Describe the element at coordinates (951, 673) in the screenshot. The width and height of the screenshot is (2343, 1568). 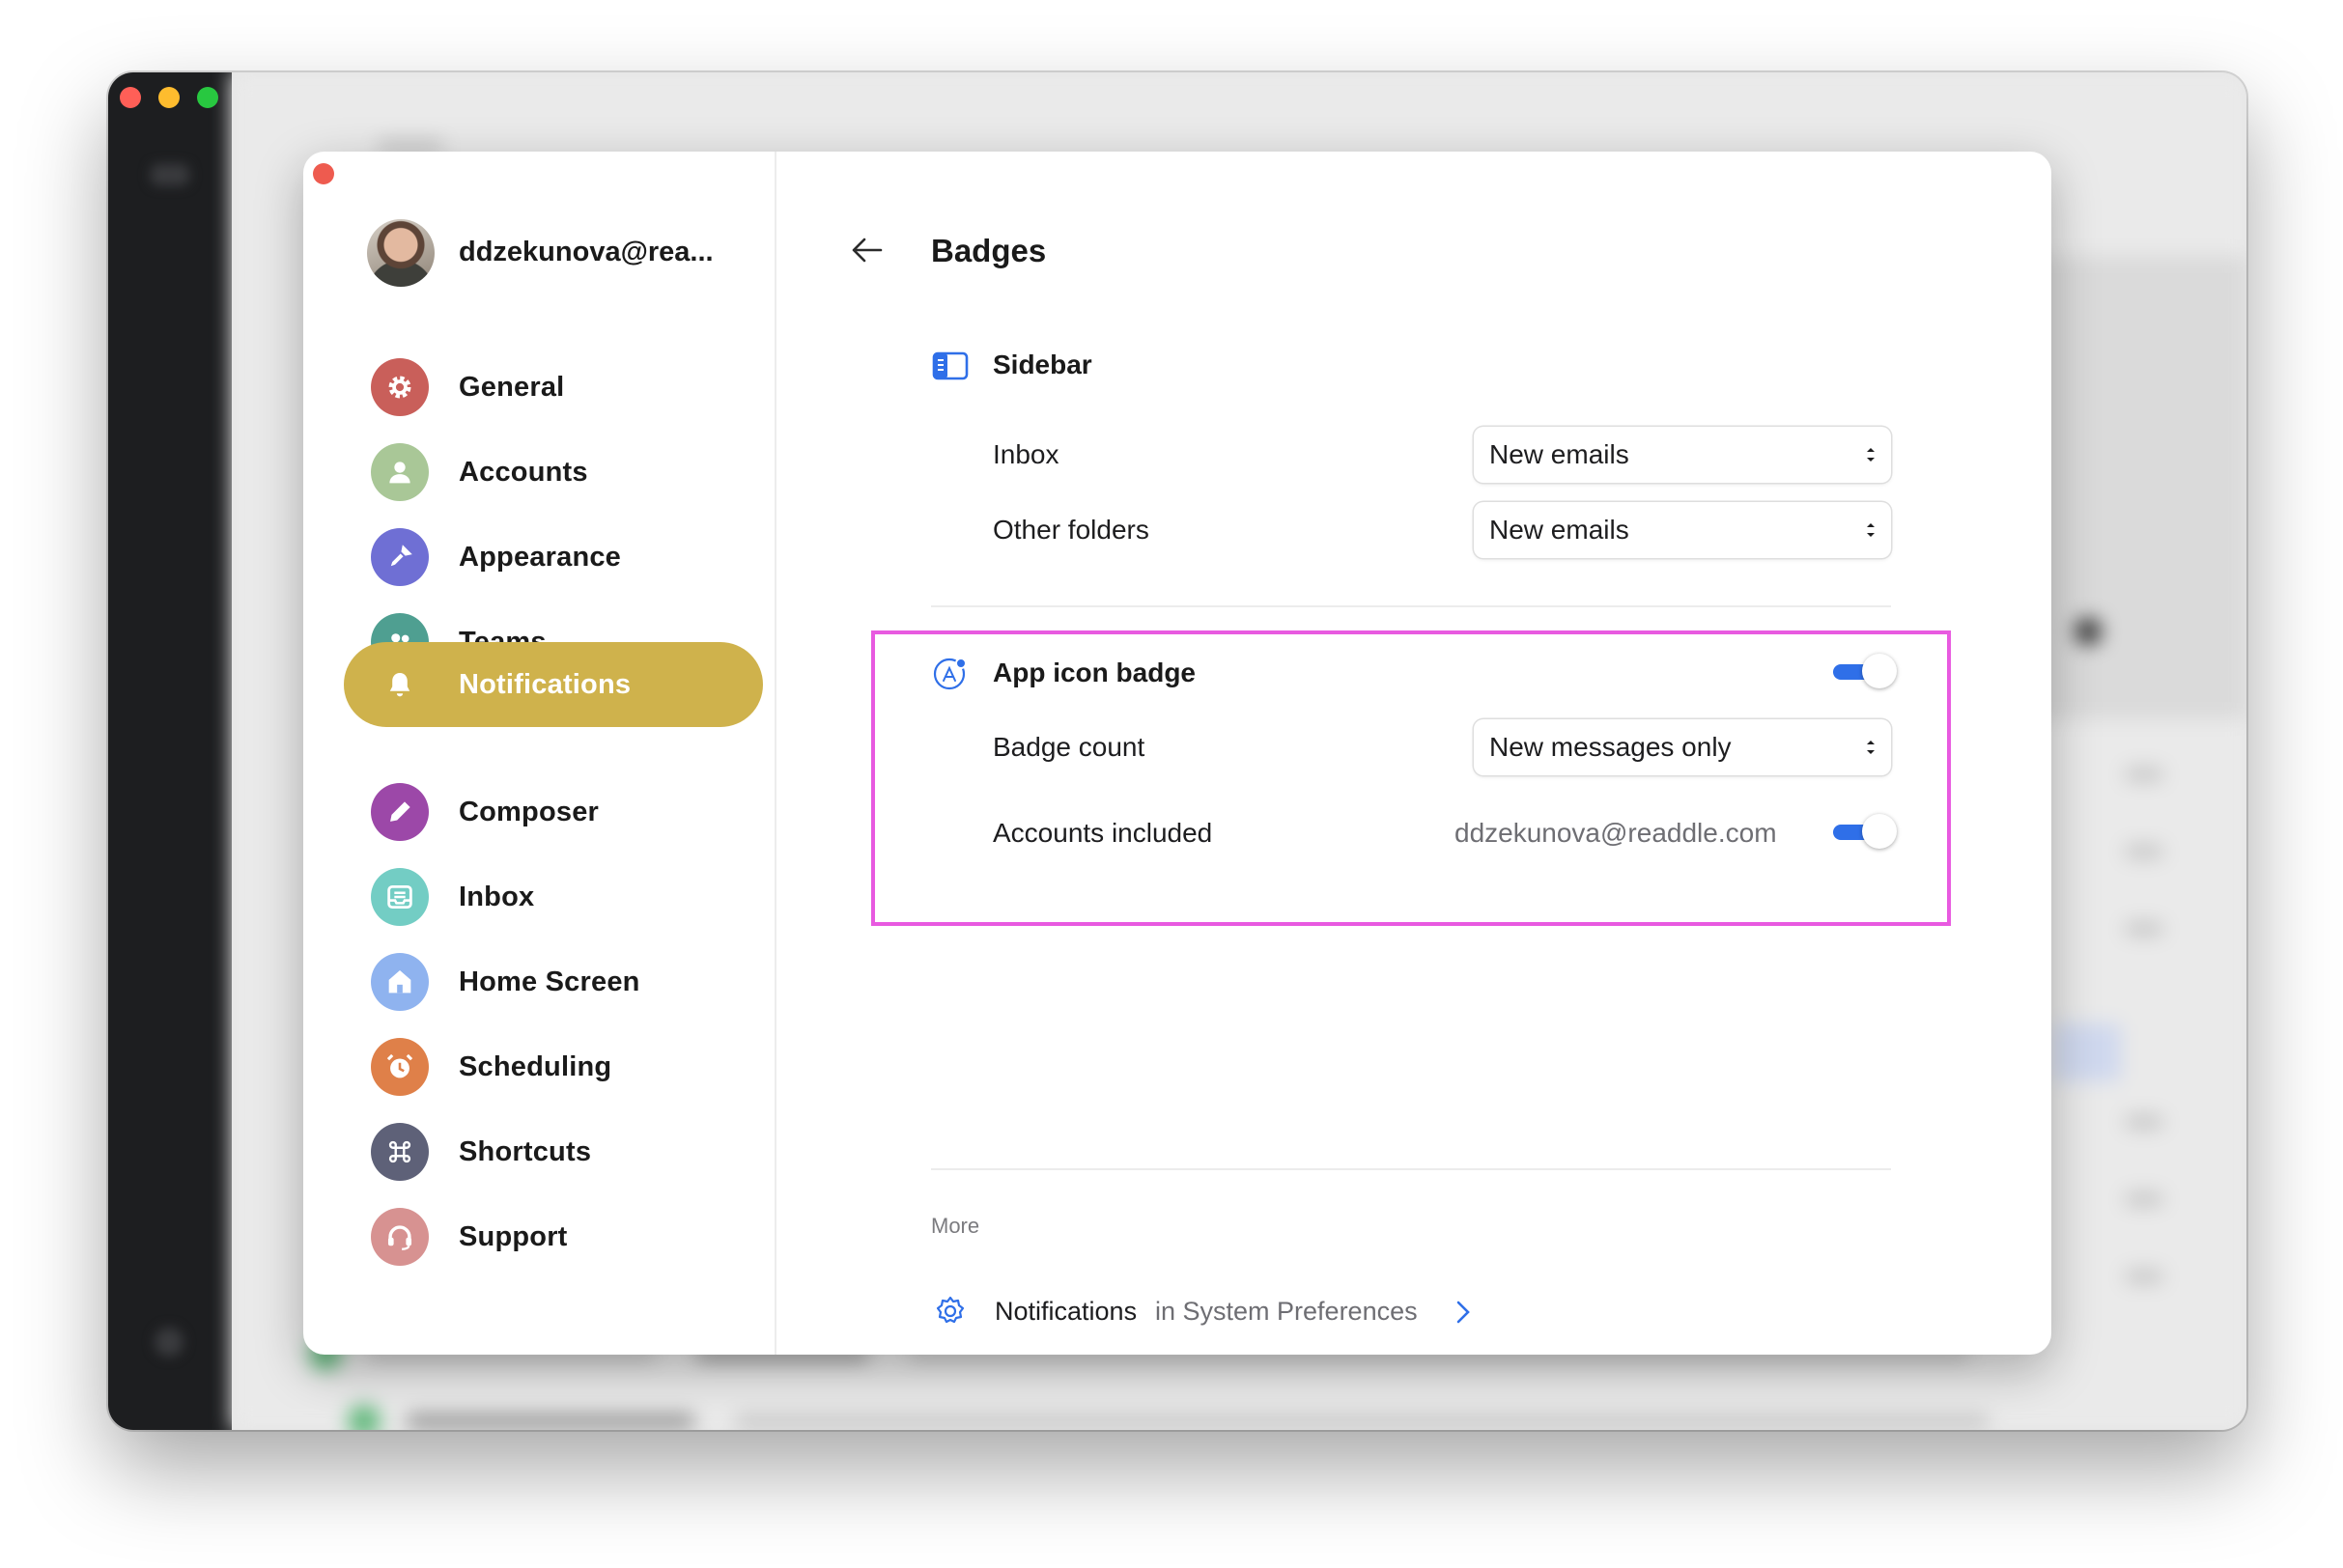
I see `app-store-badge-icon` at that location.